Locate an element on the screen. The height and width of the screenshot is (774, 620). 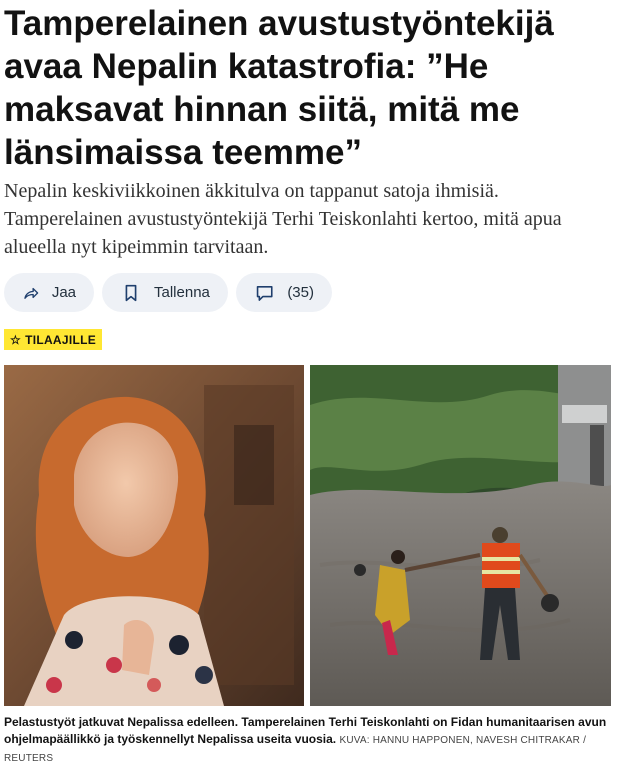
subscriber-badge: ☆ TILAAJILLE is located at coordinates (53, 339).